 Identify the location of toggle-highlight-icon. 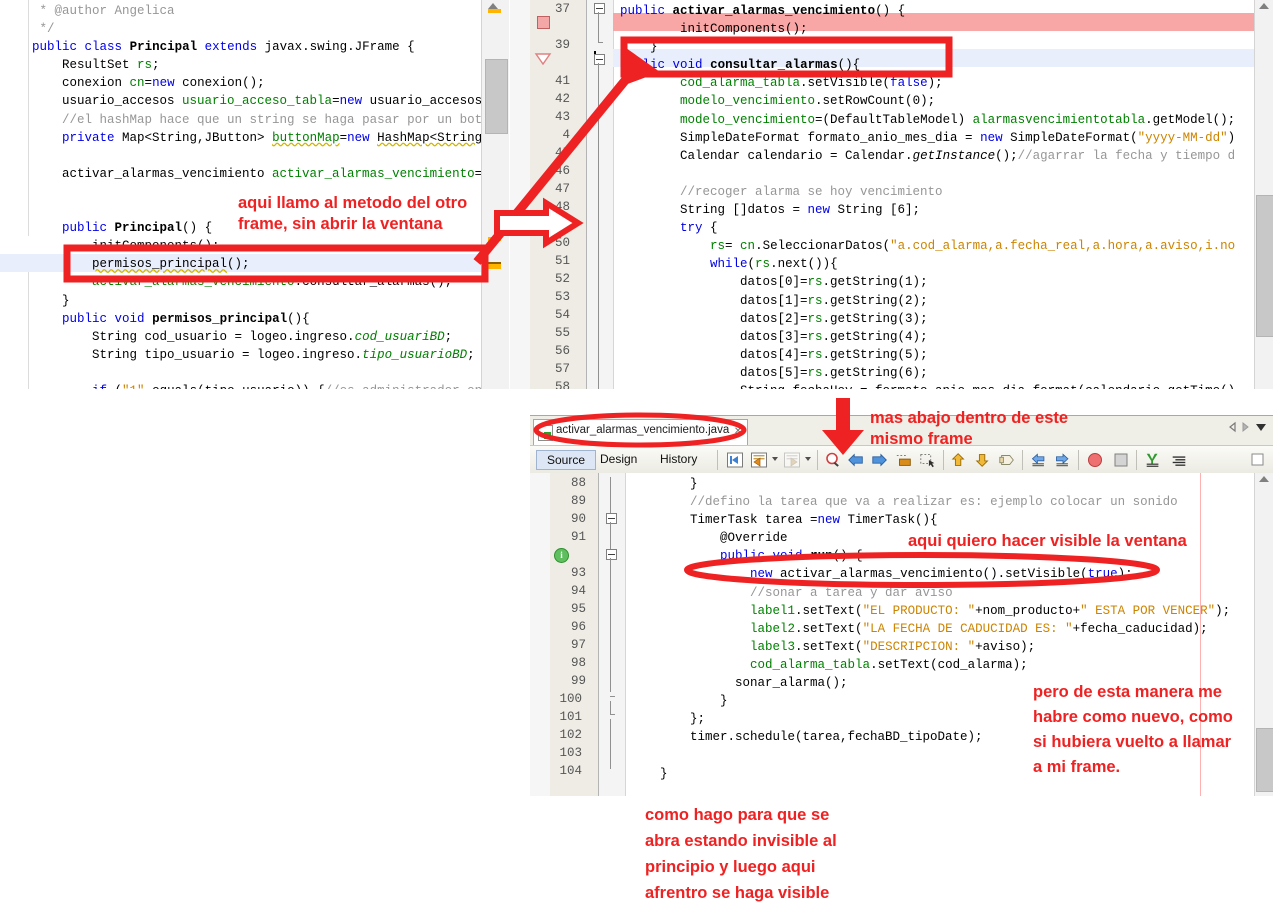
(1153, 460).